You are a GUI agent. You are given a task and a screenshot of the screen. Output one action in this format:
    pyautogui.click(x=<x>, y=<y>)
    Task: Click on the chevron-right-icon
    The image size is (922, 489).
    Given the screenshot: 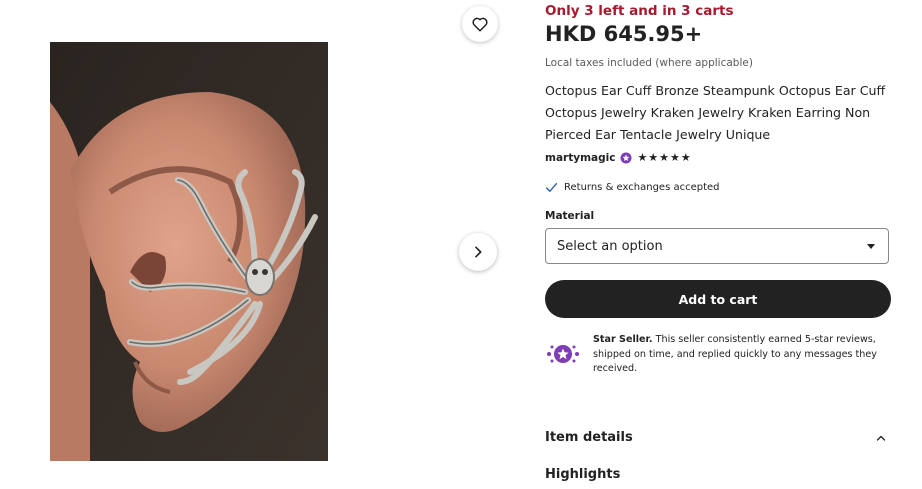 What is the action you would take?
    pyautogui.click(x=478, y=252)
    